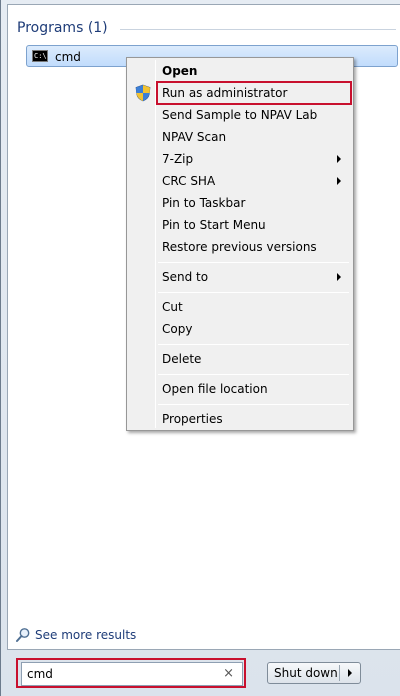 This screenshot has height=696, width=400. I want to click on menu-item-restore-previous-versions: Restore previous versions, so click(240, 247).